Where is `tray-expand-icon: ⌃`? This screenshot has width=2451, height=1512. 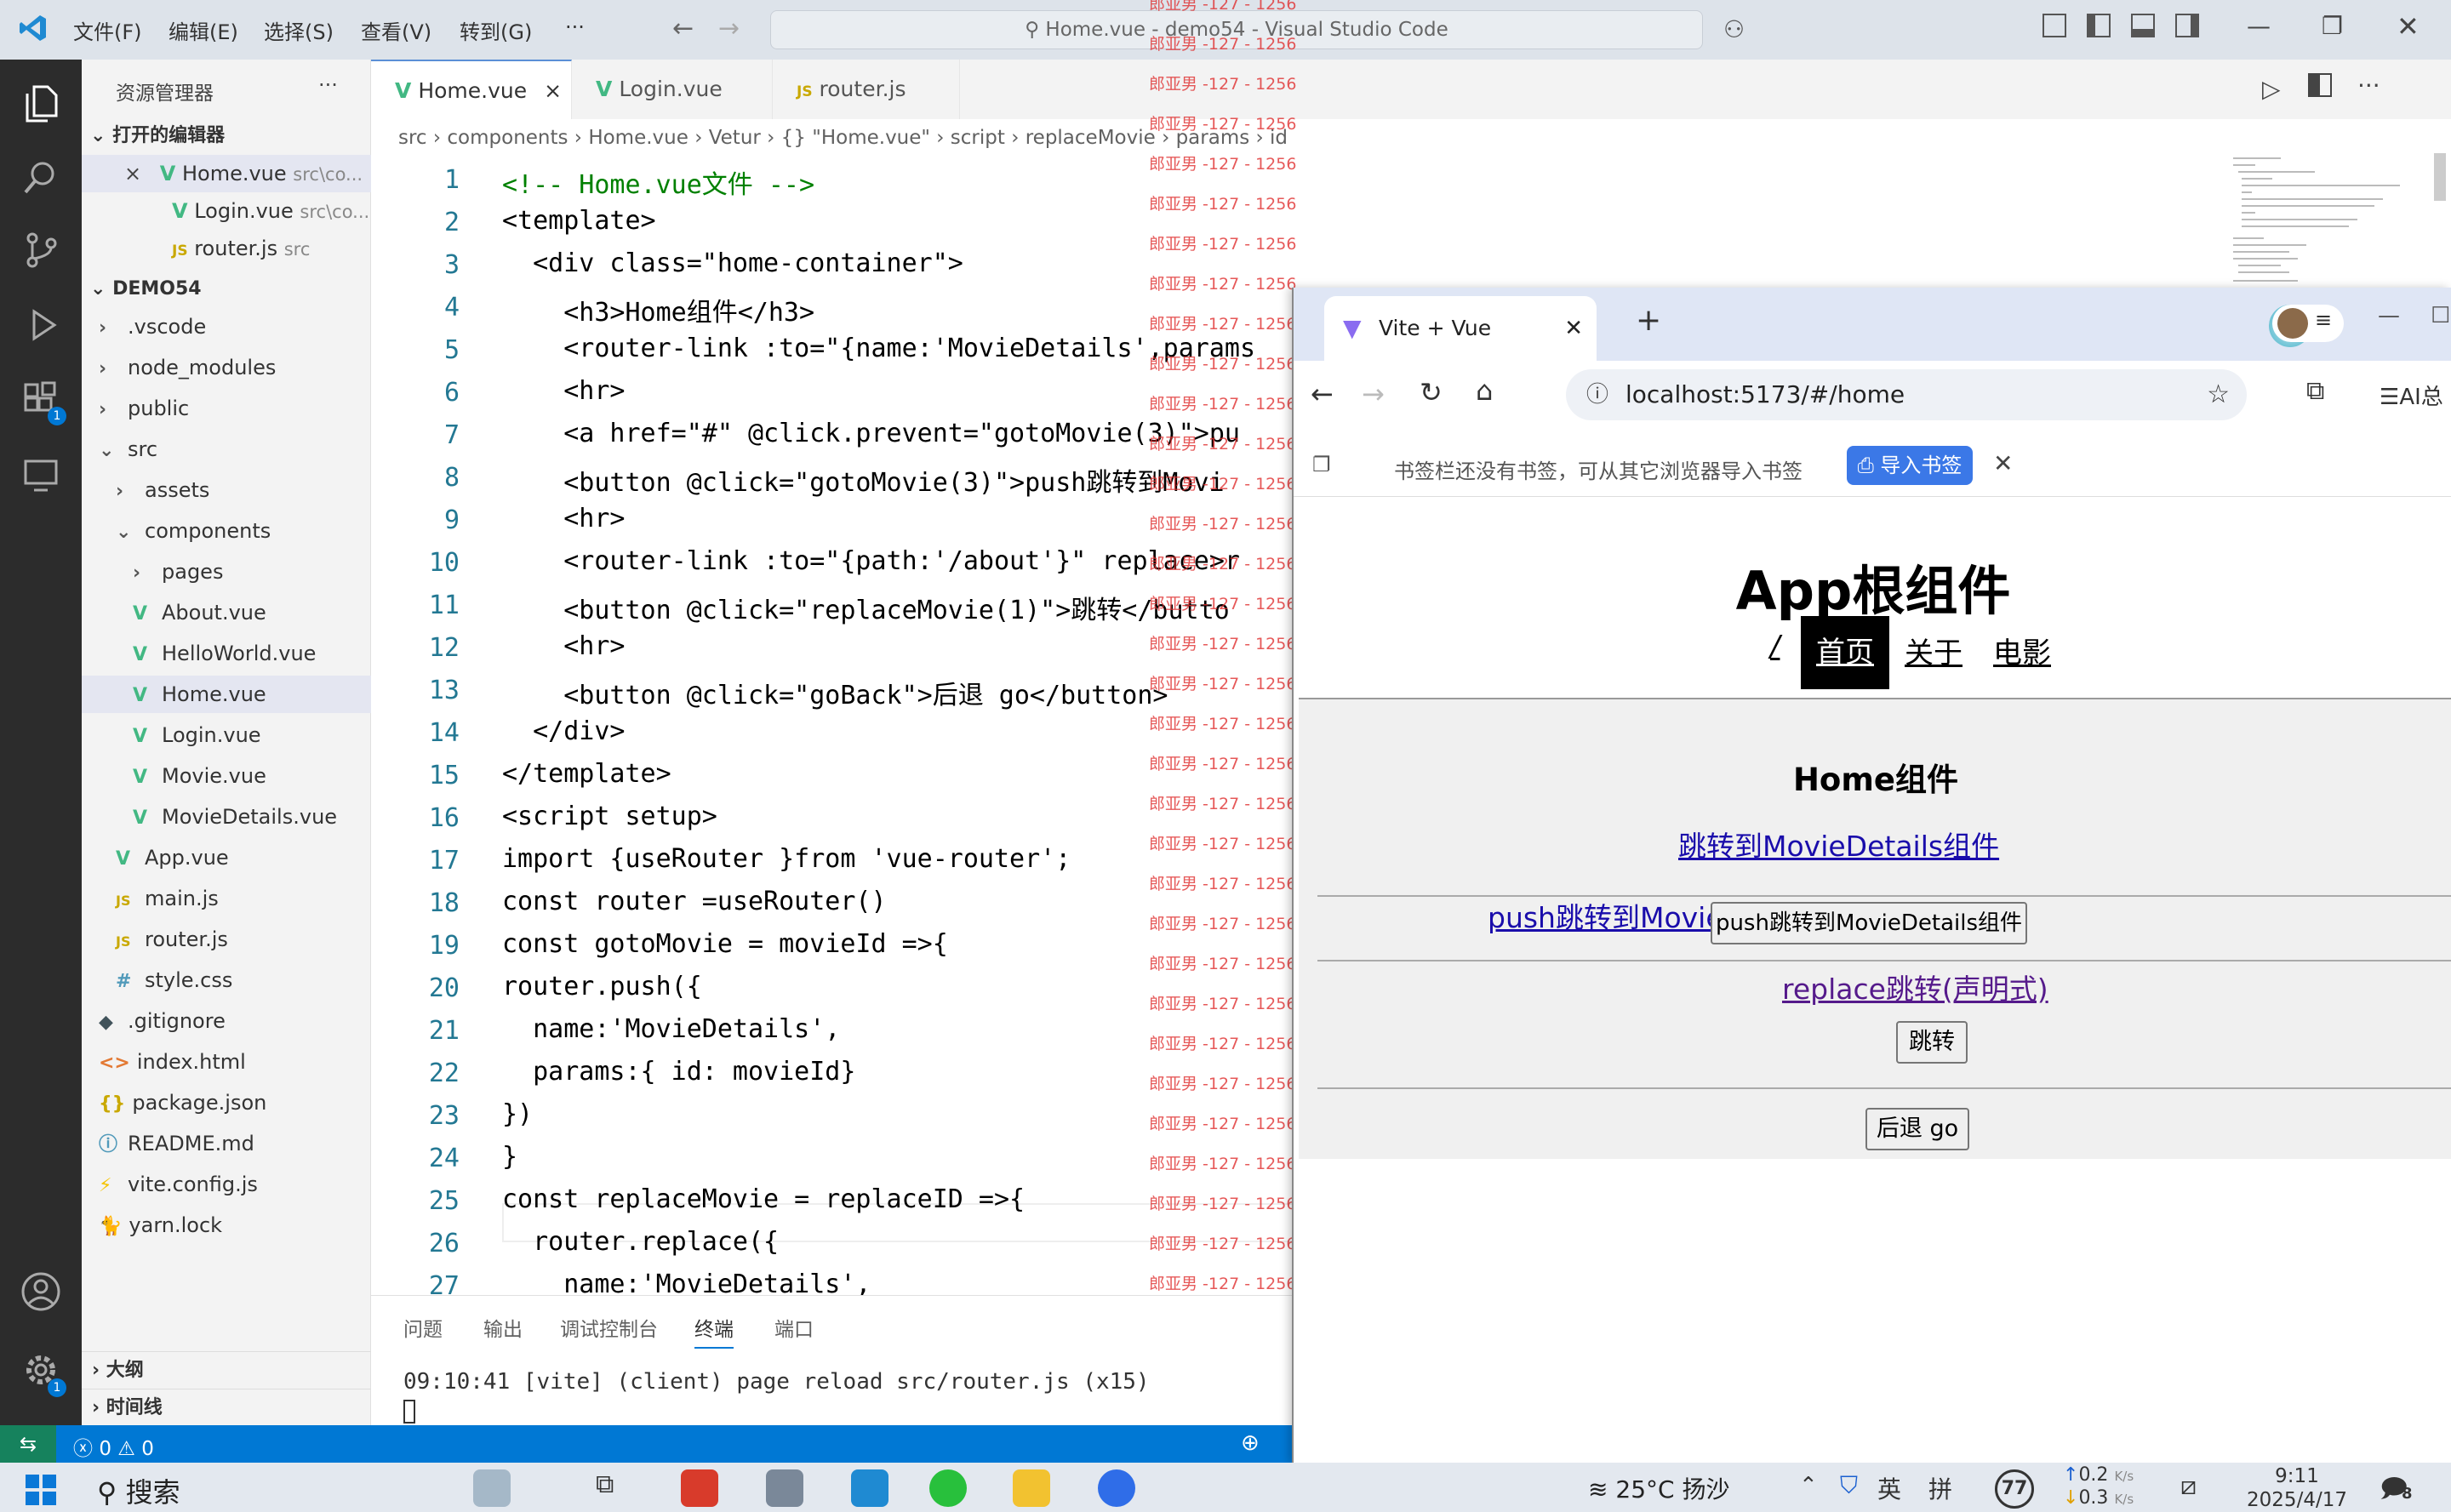 tray-expand-icon: ⌃ is located at coordinates (1809, 1485).